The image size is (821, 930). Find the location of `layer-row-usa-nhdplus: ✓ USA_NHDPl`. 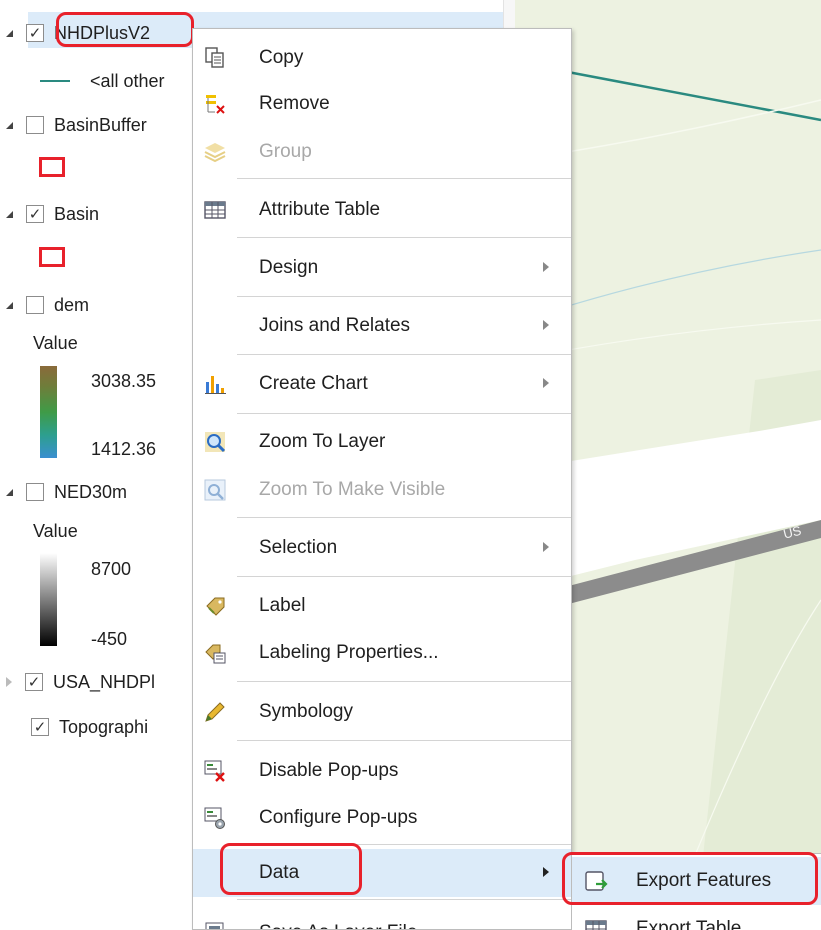

layer-row-usa-nhdplus: ✓ USA_NHDPl is located at coordinates (80, 682).